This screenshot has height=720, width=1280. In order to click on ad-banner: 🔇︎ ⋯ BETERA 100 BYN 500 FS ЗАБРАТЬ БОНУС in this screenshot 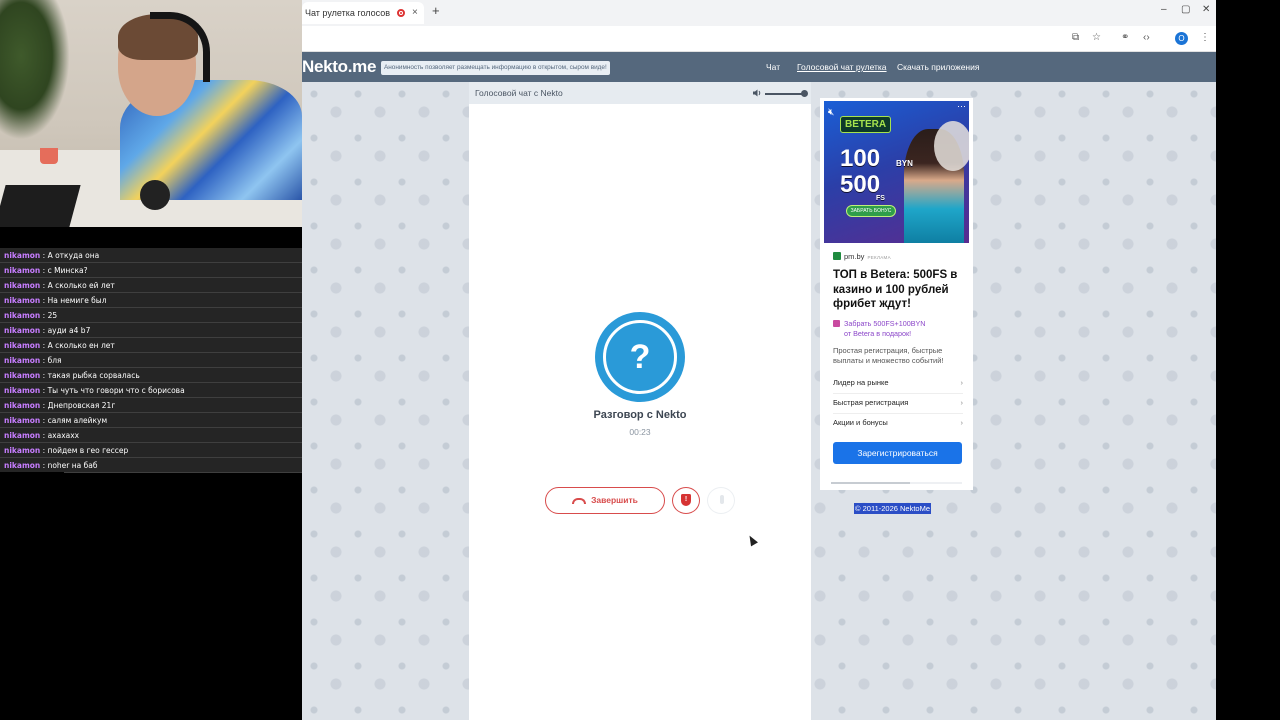, I will do `click(896, 172)`.